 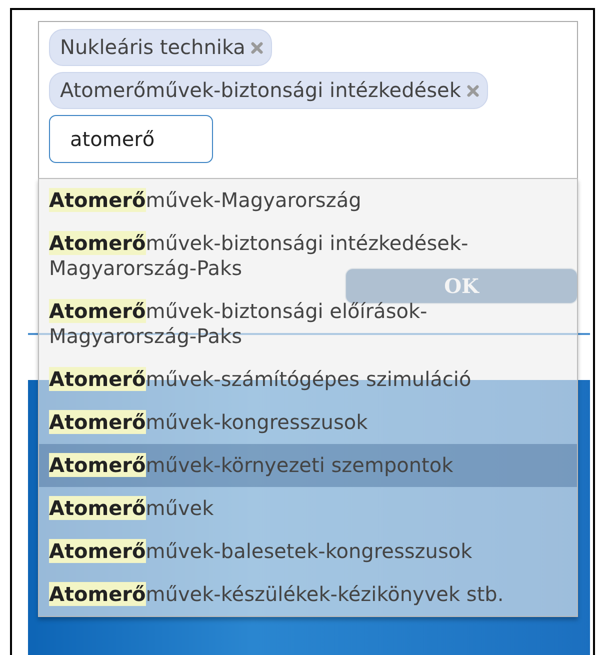 I want to click on suggestion-item: Atomerőművek-kongresszusok, so click(x=308, y=422).